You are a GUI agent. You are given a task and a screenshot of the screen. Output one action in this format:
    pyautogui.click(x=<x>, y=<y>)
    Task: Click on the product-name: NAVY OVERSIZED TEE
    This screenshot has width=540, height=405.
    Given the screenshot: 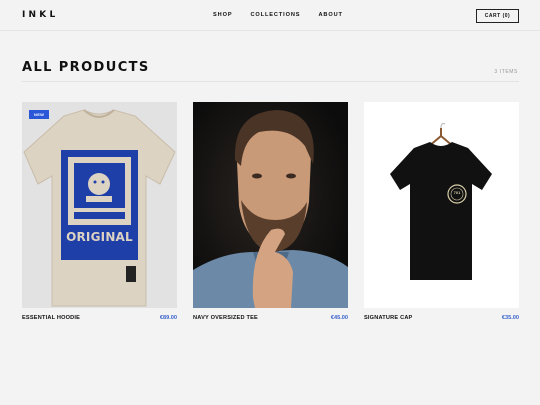 What is the action you would take?
    pyautogui.click(x=225, y=318)
    